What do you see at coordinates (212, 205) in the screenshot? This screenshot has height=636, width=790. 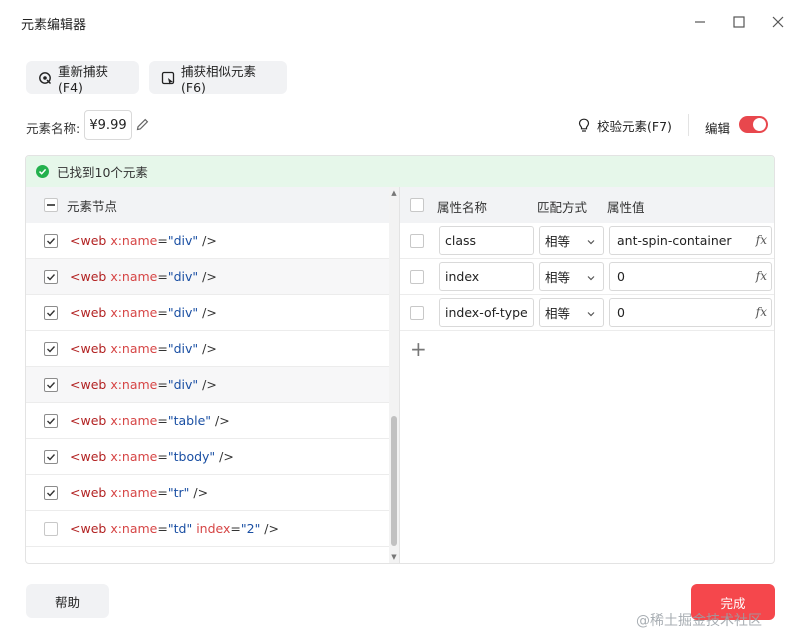 I see `node-list-header: 元素节点` at bounding box center [212, 205].